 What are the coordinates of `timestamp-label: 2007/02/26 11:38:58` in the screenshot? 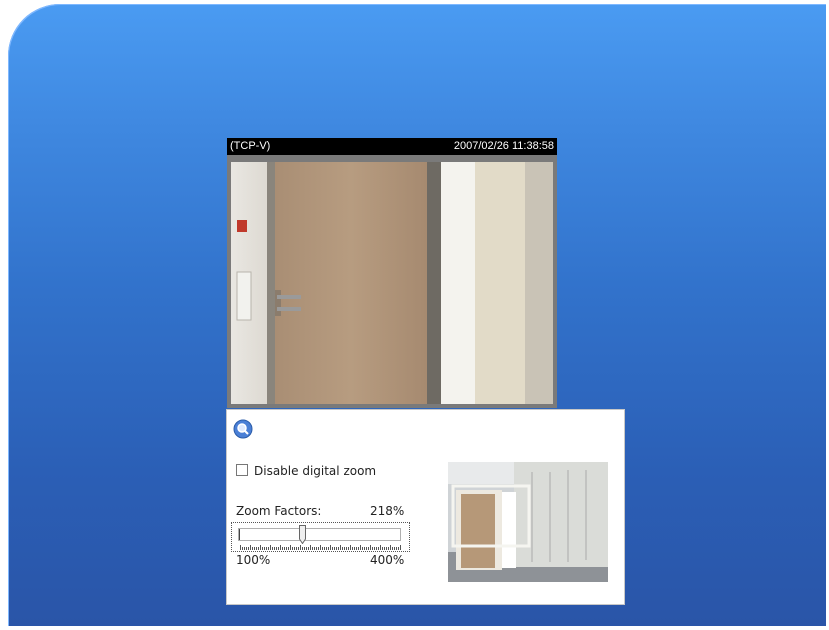 It's located at (503, 146).